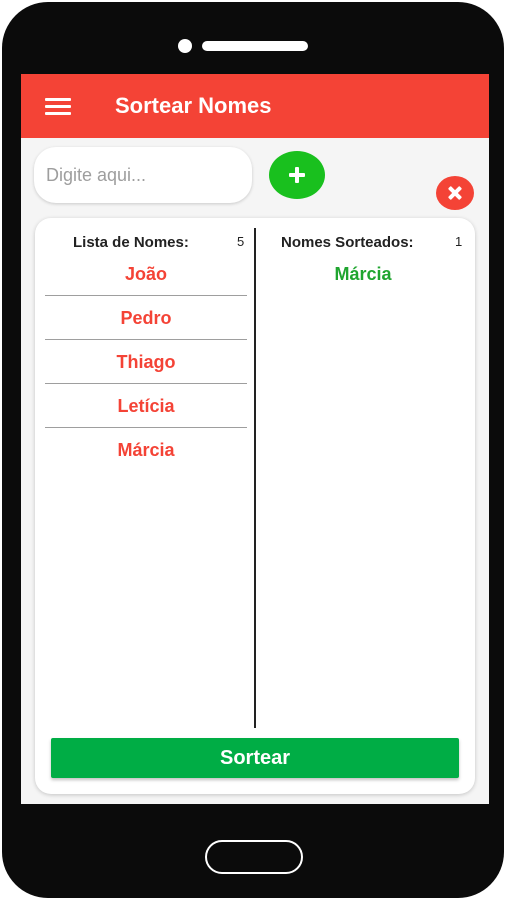  Describe the element at coordinates (347, 242) in the screenshot. I see `drawn-list-header: Nomes Sorteados:` at that location.